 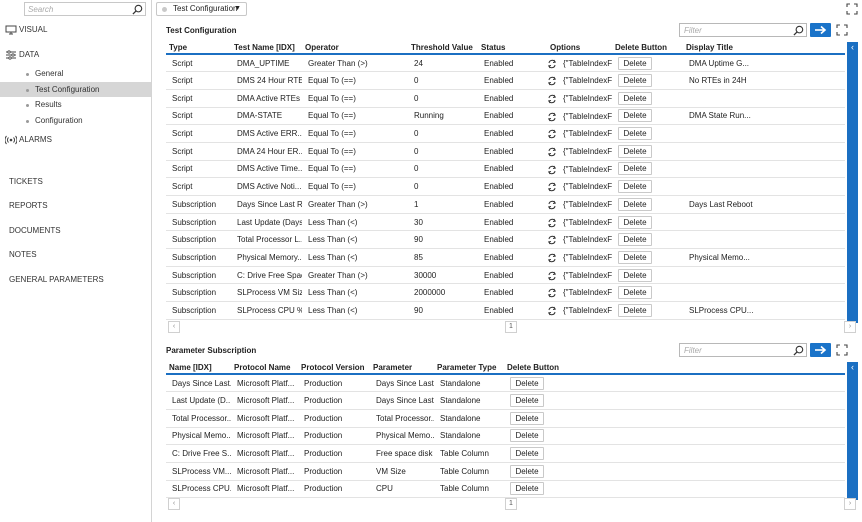 I want to click on test-config-scroll-left: ‹, so click(x=174, y=327).